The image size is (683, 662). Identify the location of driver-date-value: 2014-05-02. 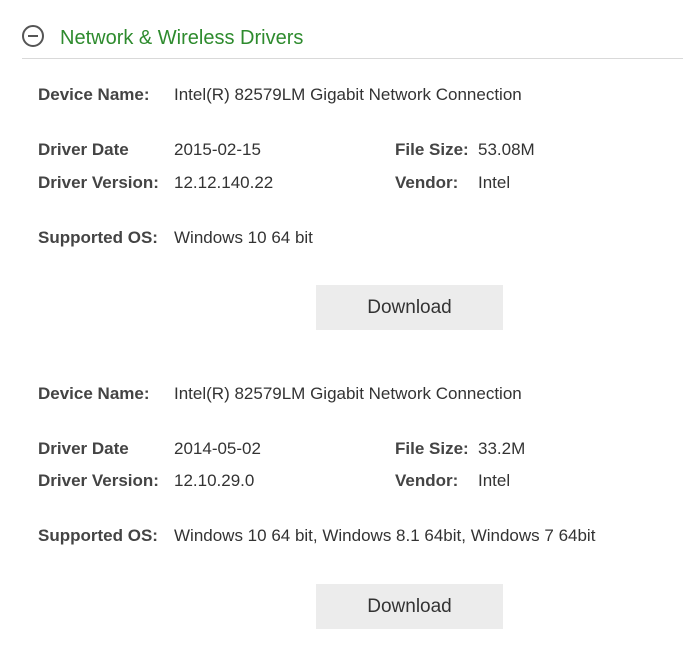
(217, 448).